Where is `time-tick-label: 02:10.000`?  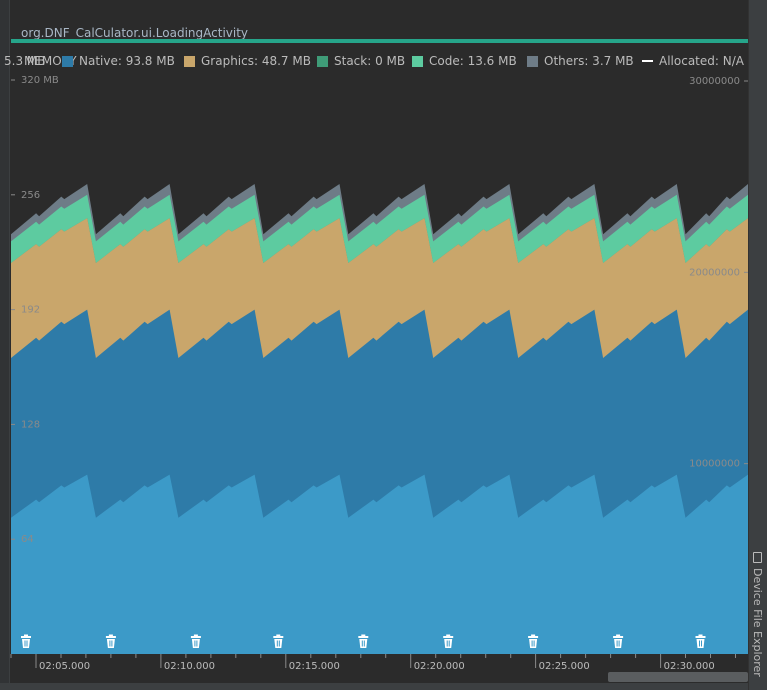 time-tick-label: 02:10.000 is located at coordinates (189, 666).